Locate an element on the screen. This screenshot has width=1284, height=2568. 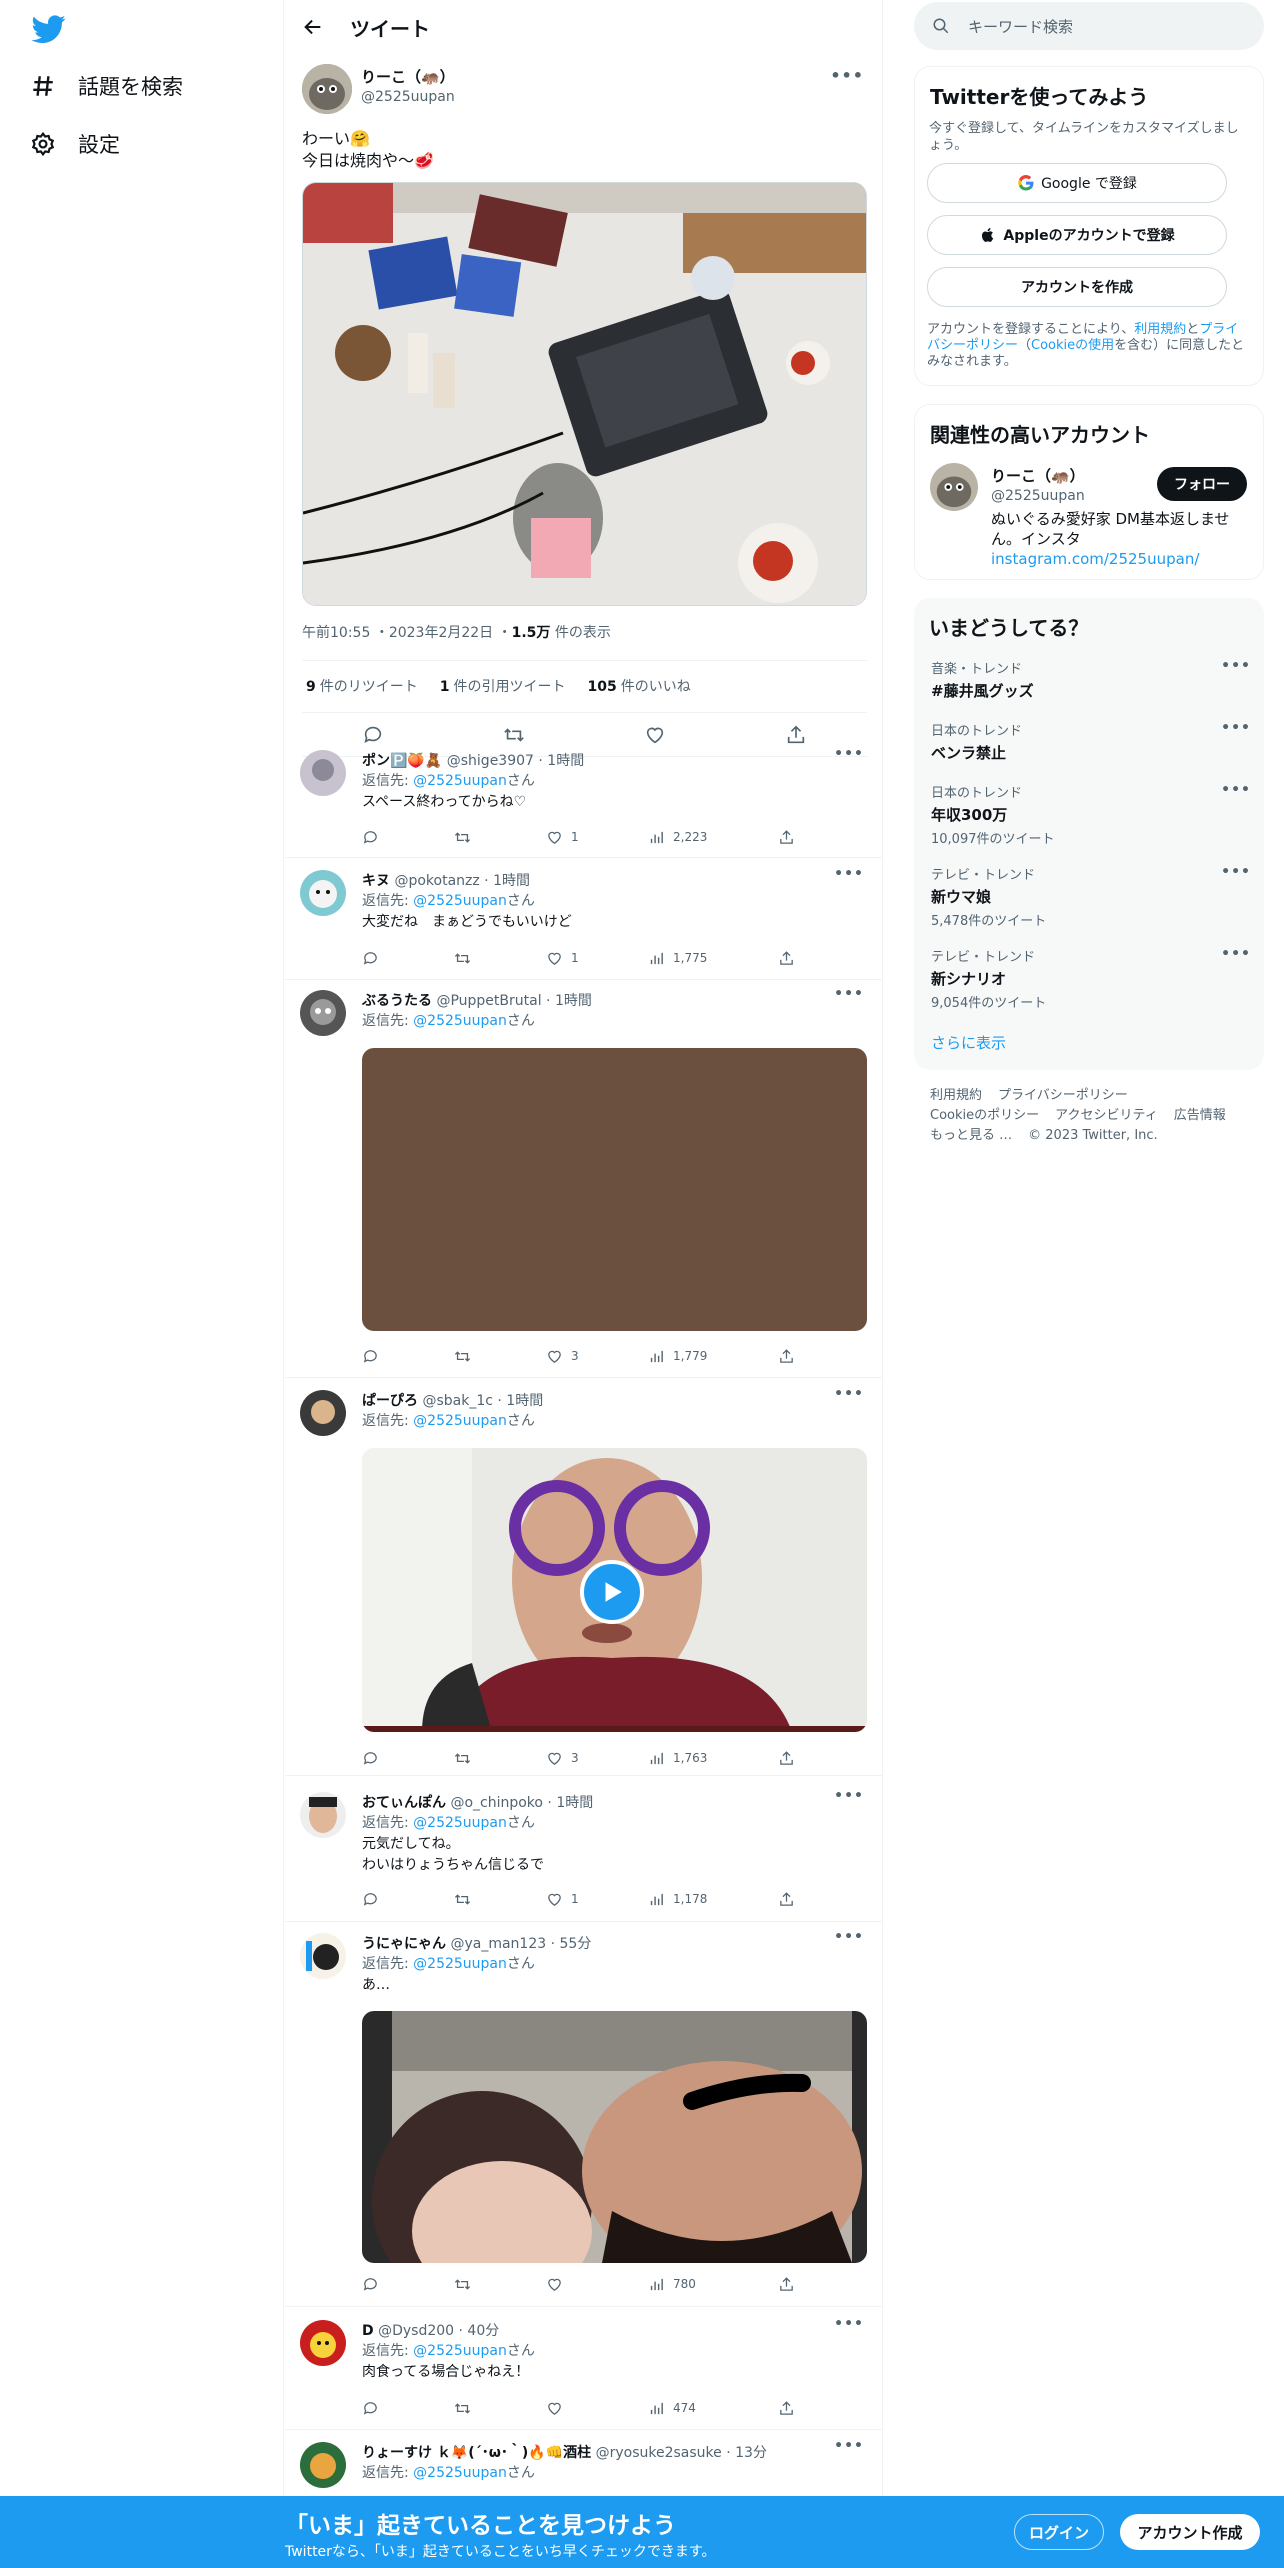
trend-item: テレビ・トレンド 新シナリオ 9,054件のツイート ••• is located at coordinates (1091, 978).